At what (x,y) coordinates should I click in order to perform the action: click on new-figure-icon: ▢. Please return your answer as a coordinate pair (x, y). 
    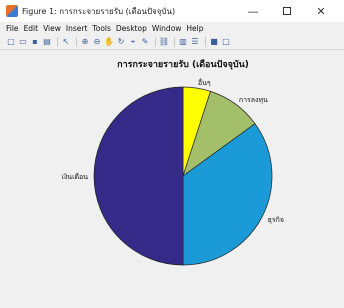
    Looking at the image, I should click on (11, 42).